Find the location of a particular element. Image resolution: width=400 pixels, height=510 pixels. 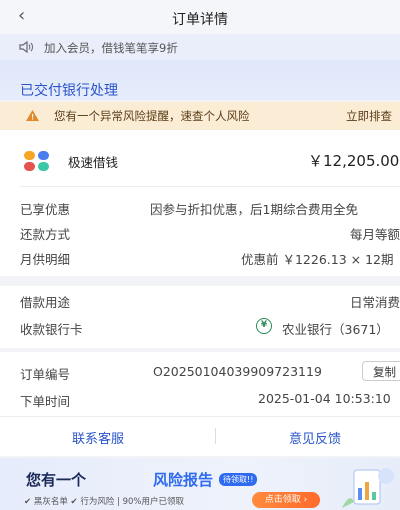

discount-label: 已享优惠 is located at coordinates (45, 209).